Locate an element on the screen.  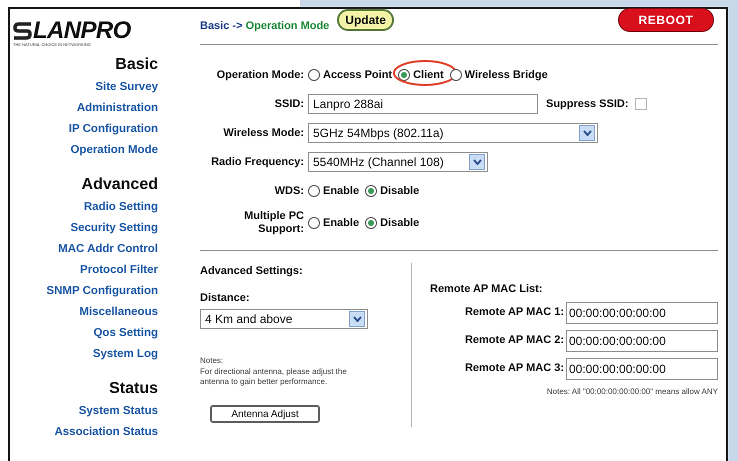
radio-label: Wireless Bridge is located at coordinates (506, 75).